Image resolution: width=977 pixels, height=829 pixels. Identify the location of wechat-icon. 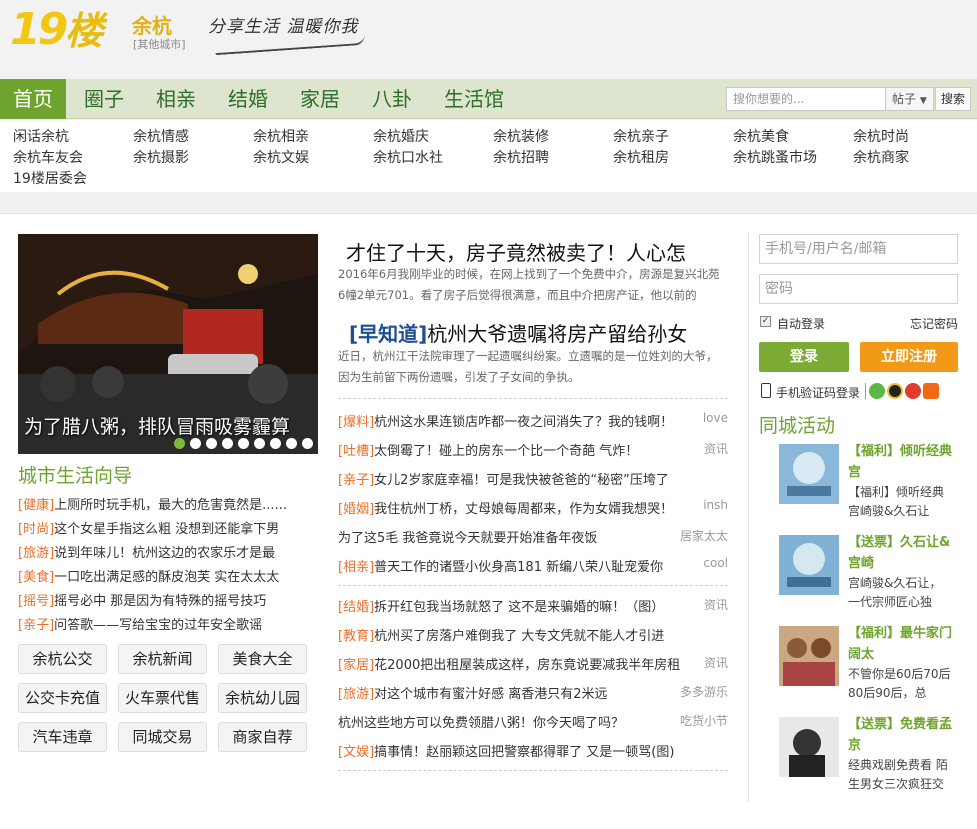
(877, 391).